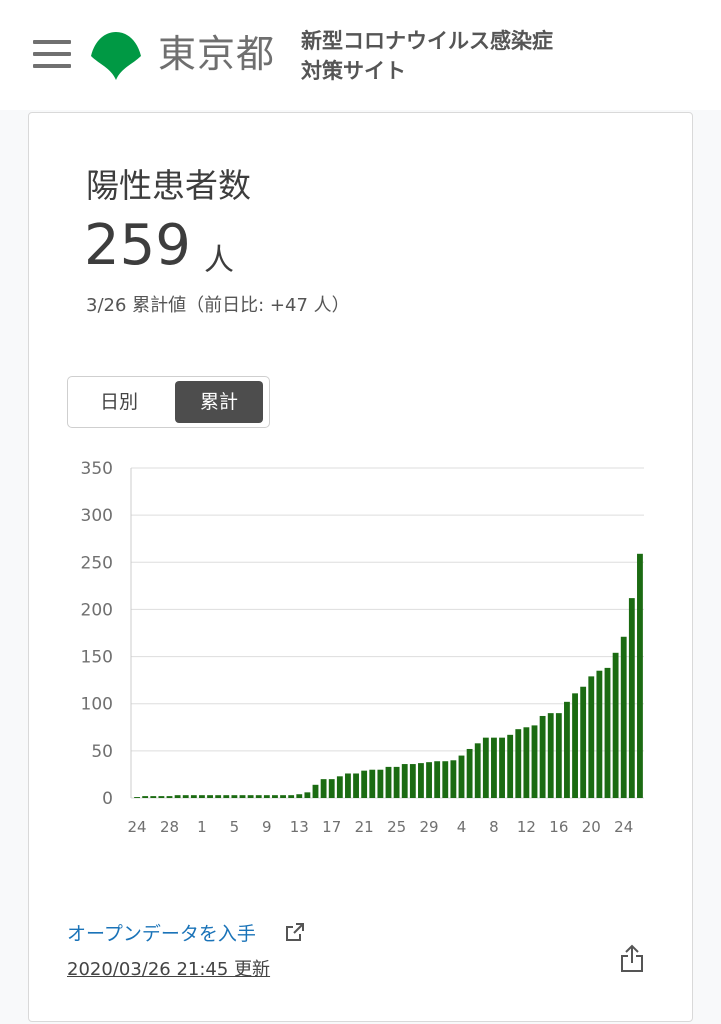 The height and width of the screenshot is (1024, 721). I want to click on site-title-line2: 対策サイト, so click(353, 71).